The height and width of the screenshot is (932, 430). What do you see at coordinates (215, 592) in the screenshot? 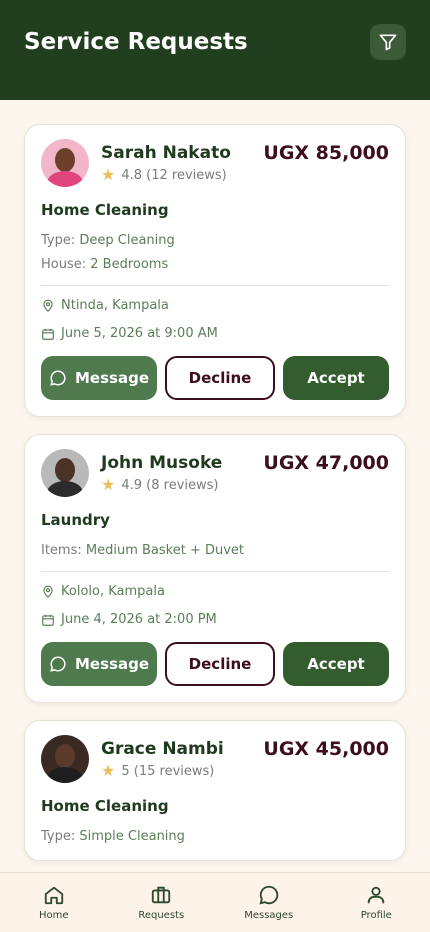
I see `location: Kololo, Kampala` at bounding box center [215, 592].